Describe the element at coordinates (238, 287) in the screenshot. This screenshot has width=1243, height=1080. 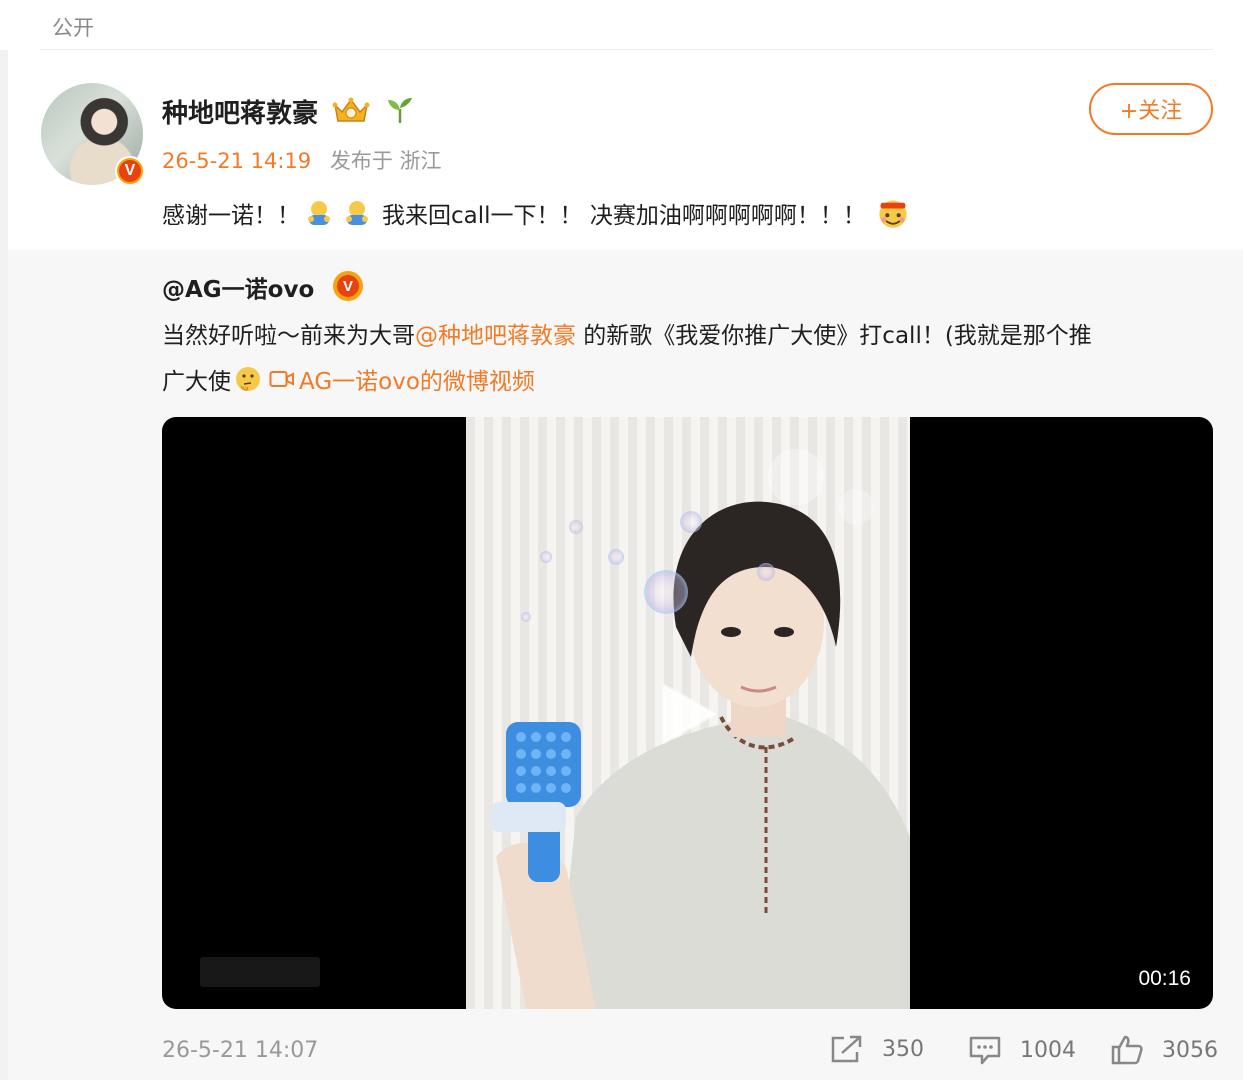
I see `repost-author: @AG一诺ovo` at that location.